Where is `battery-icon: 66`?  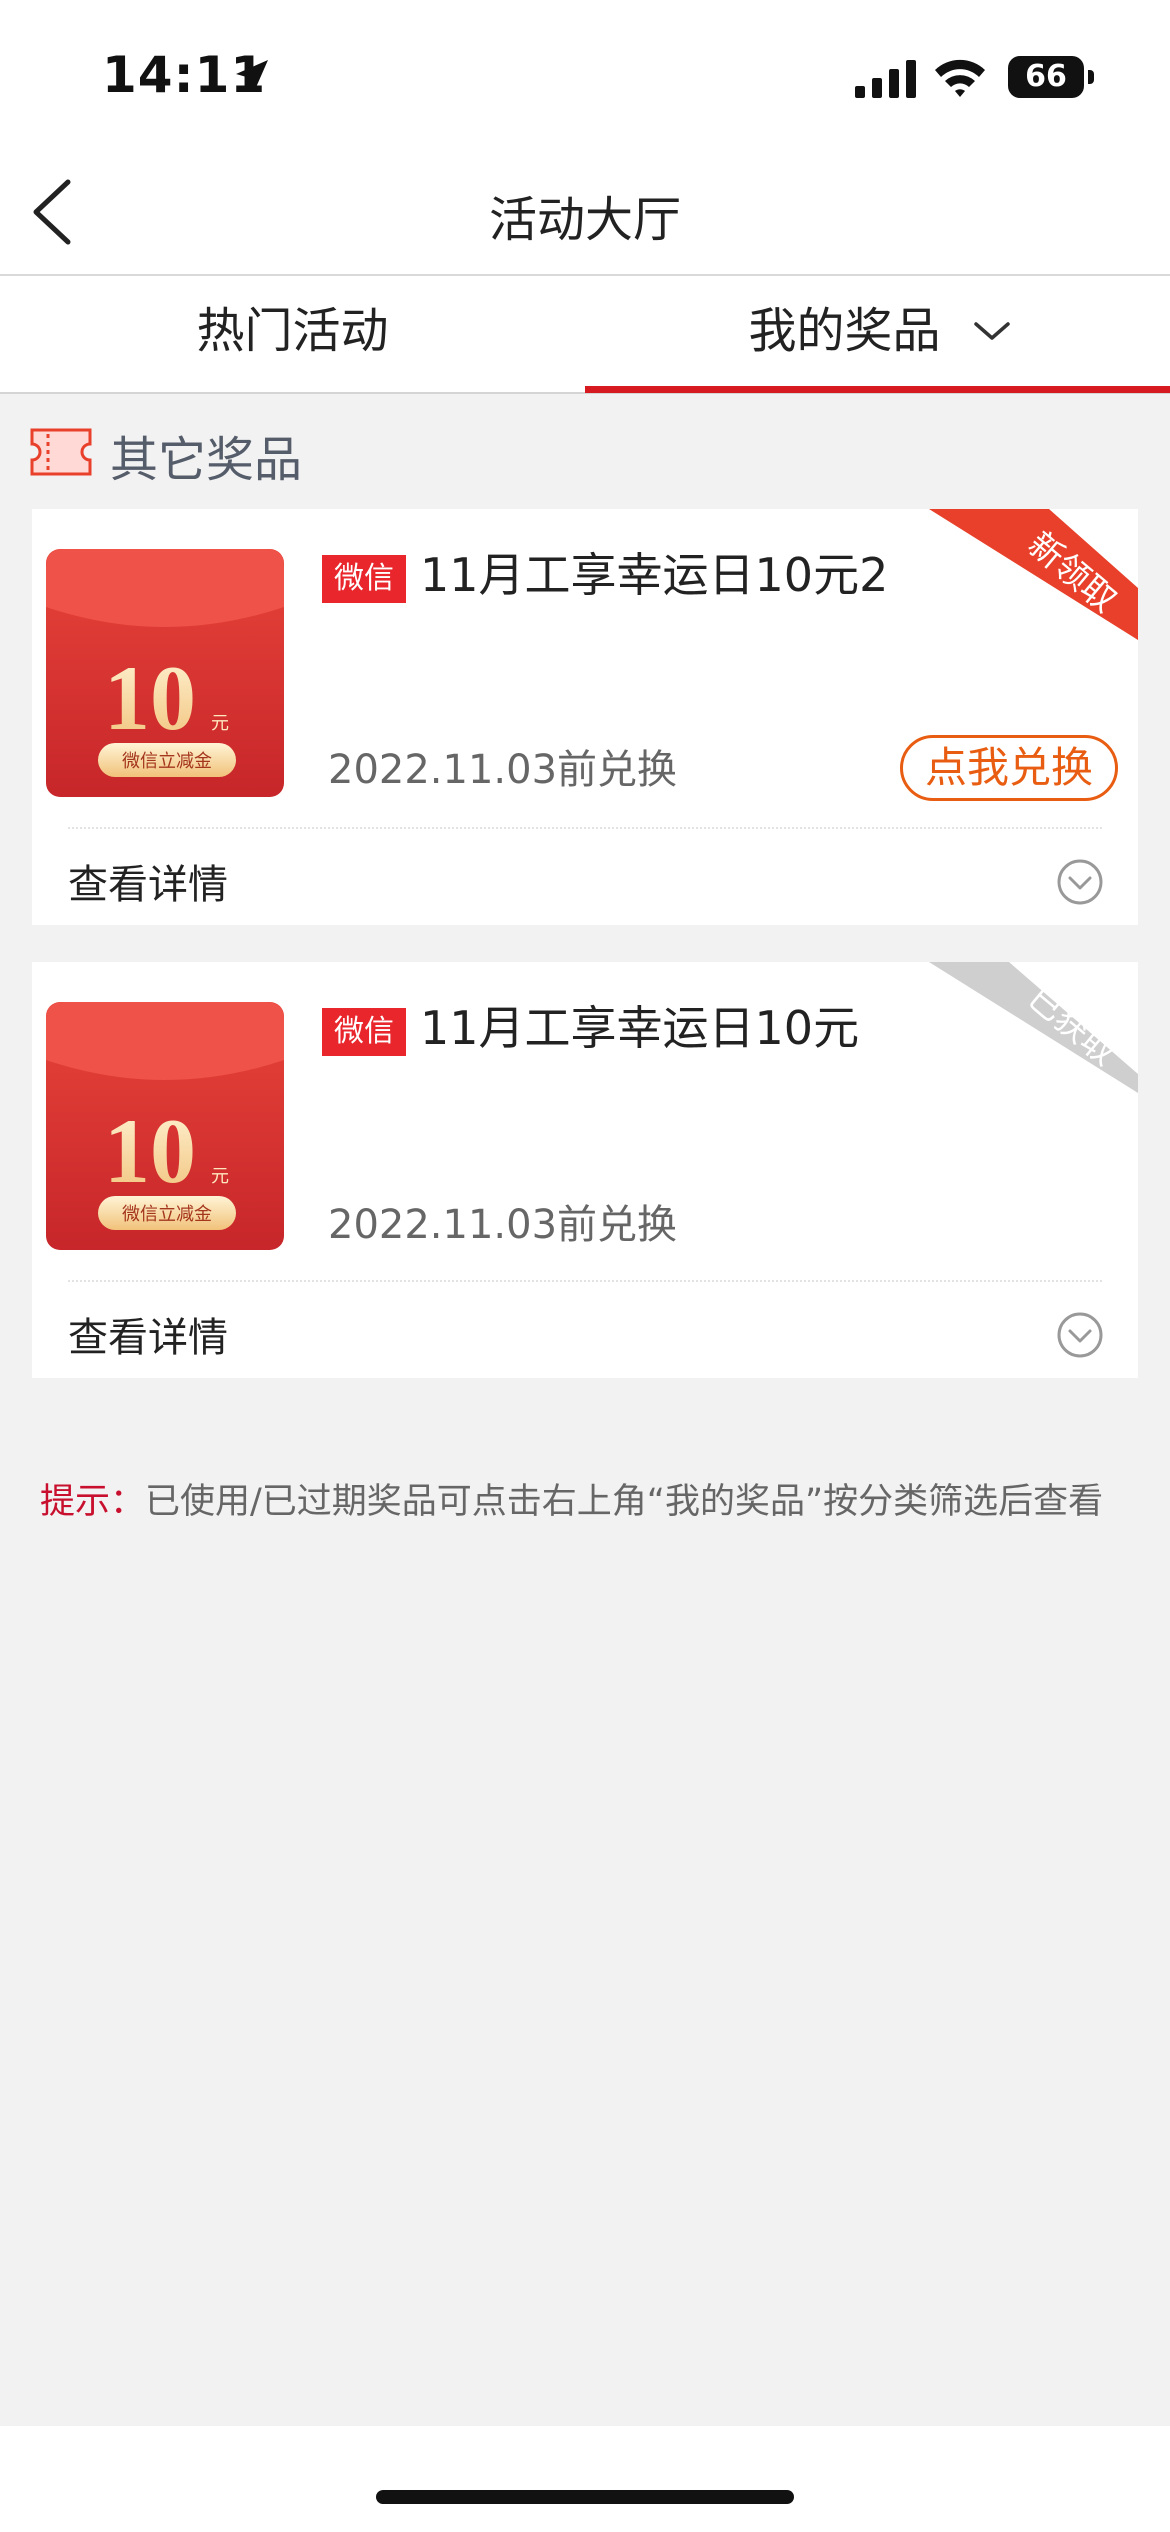
battery-icon: 66 is located at coordinates (1046, 77).